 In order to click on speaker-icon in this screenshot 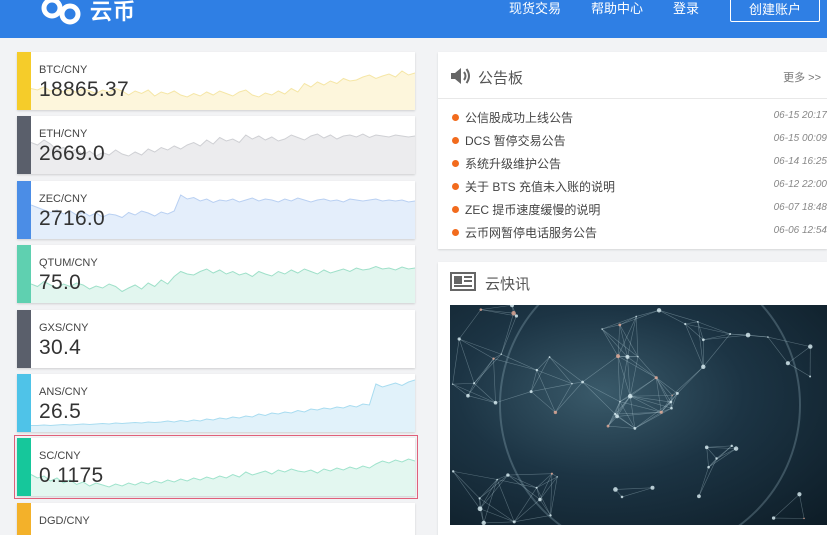, I will do `click(460, 76)`.